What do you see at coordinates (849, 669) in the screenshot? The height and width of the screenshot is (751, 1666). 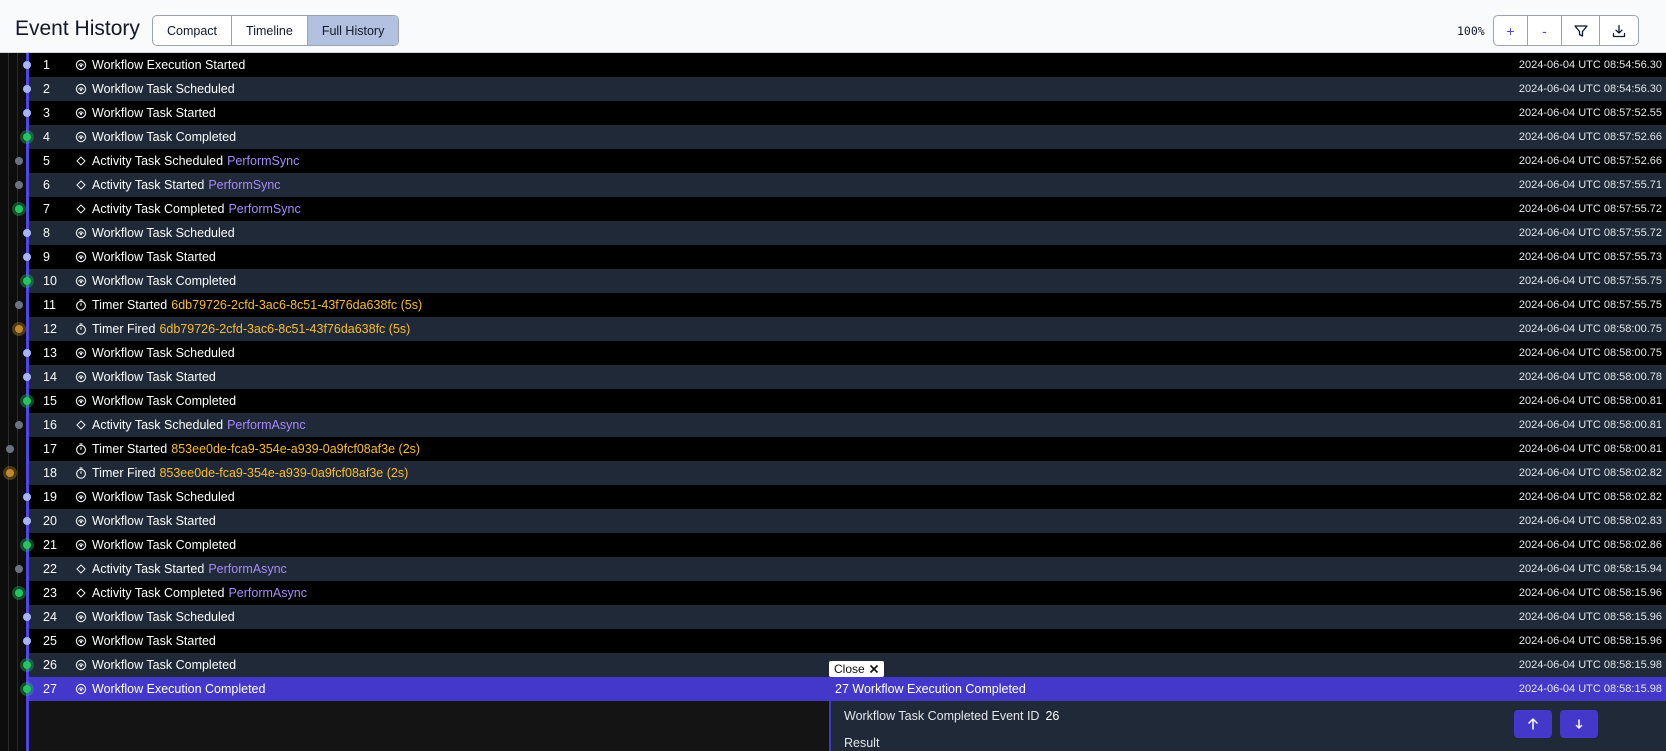 I see `close-label: Close` at bounding box center [849, 669].